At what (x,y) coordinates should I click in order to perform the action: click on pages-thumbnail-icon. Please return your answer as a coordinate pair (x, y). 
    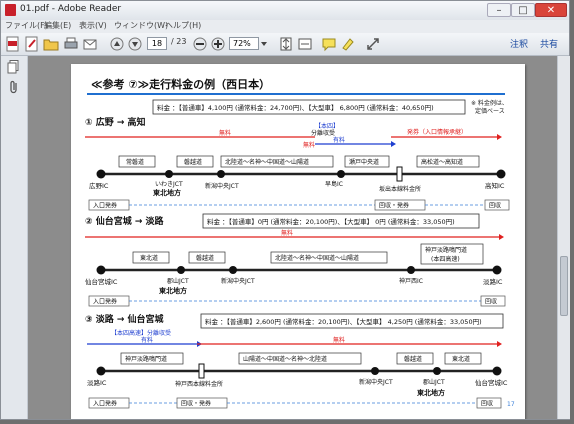
    Looking at the image, I should click on (13, 67).